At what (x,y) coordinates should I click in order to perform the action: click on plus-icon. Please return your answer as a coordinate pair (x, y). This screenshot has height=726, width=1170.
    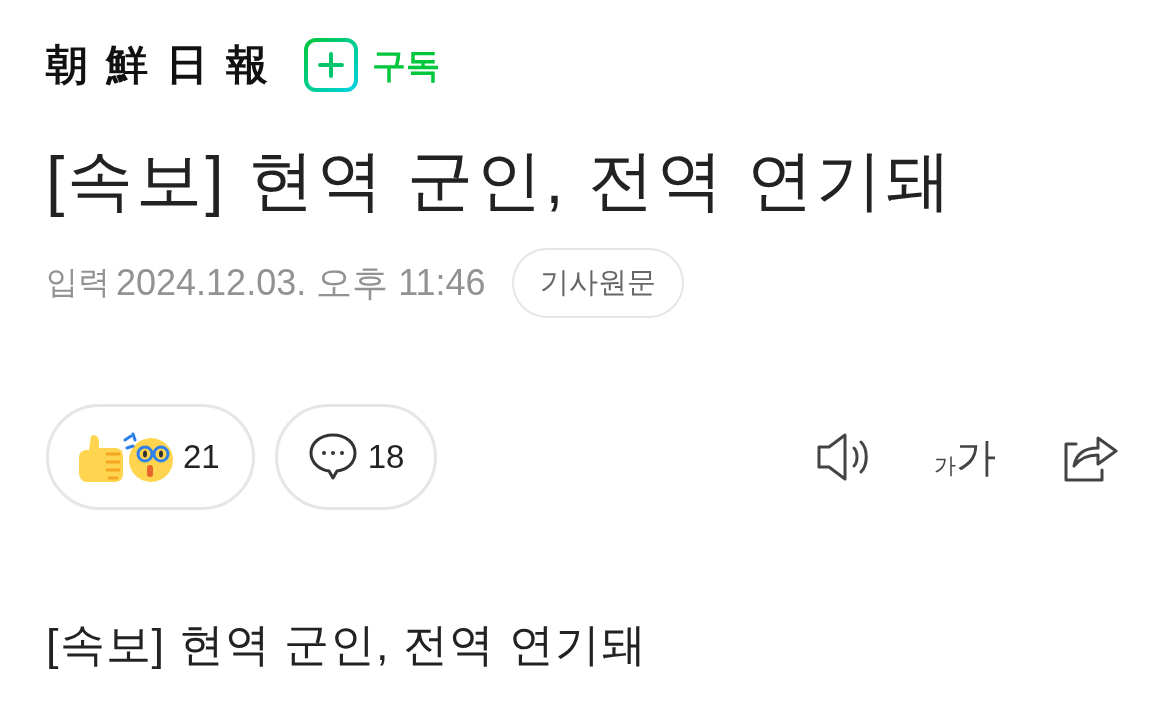
    Looking at the image, I should click on (331, 65).